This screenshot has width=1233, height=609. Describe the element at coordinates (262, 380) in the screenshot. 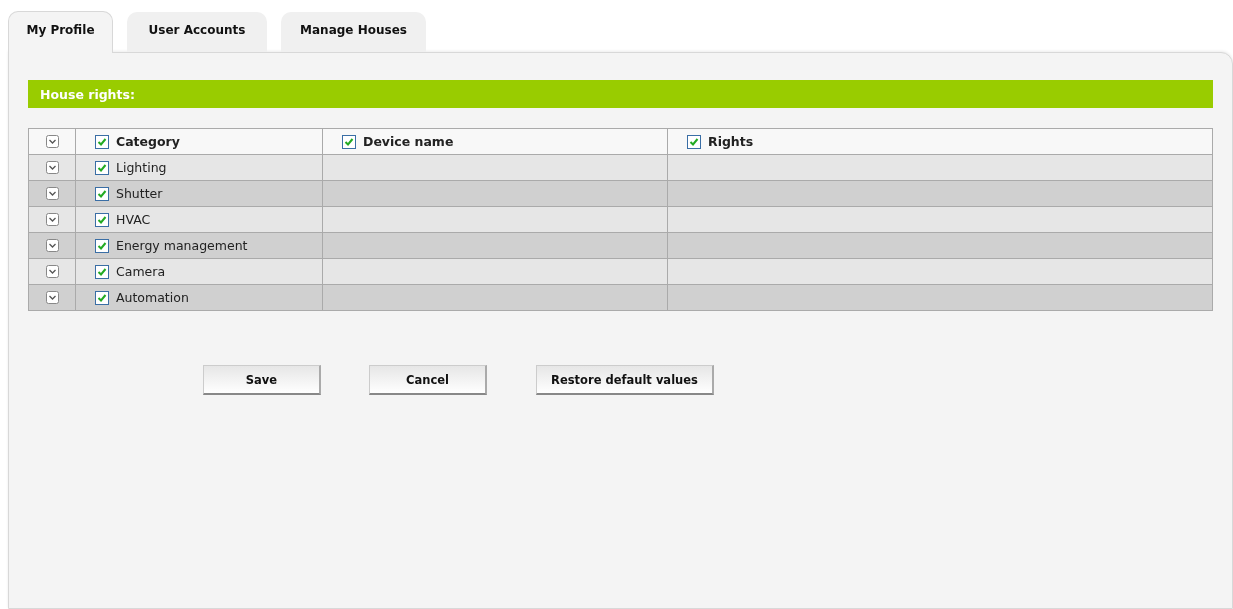

I see `action-button: Save` at that location.